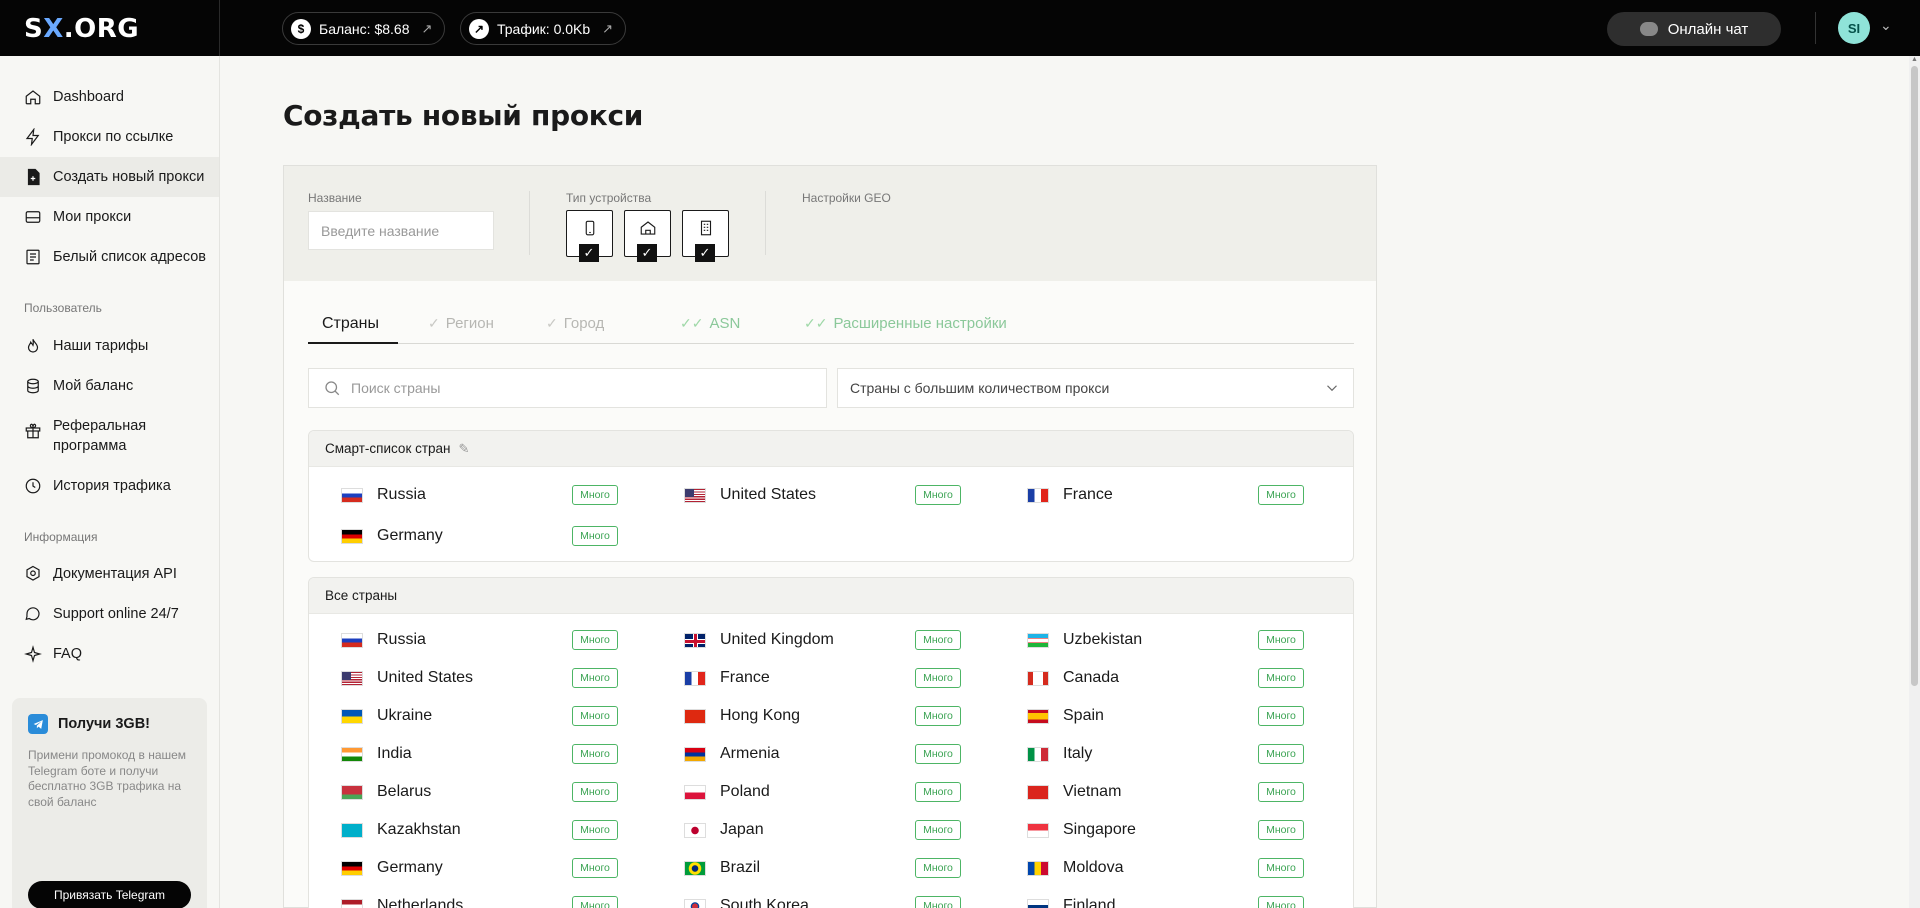 The image size is (1920, 908). I want to click on traffic-pill: ↗ Трафик: 0.0Kb ↗, so click(543, 28).